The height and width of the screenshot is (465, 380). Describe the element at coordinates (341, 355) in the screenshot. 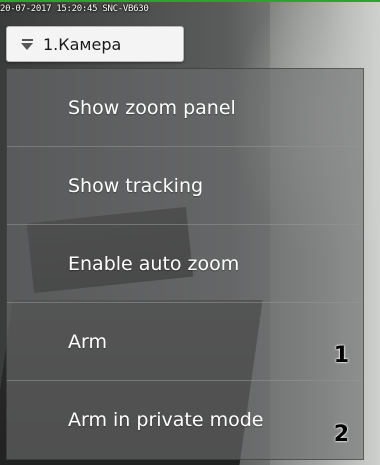

I see `menu-item-number: 1` at that location.